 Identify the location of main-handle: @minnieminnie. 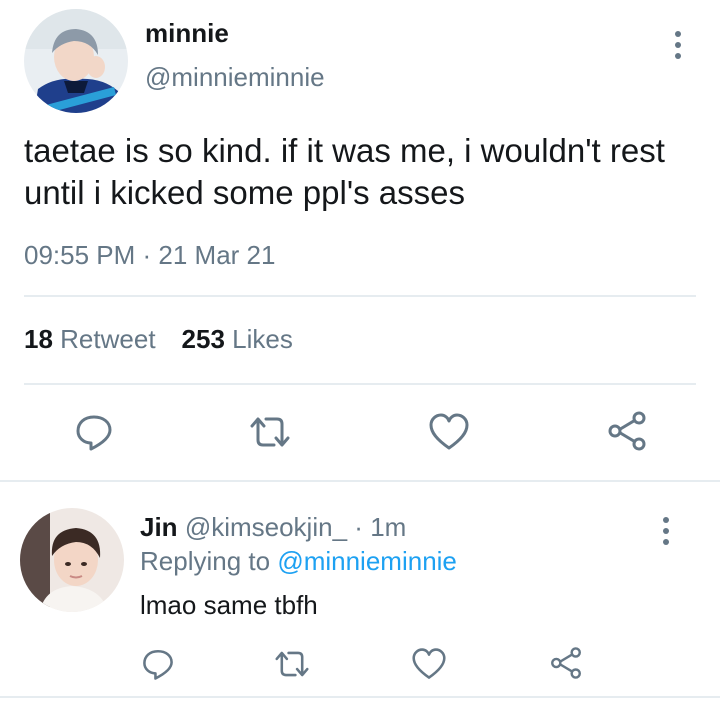
(235, 77).